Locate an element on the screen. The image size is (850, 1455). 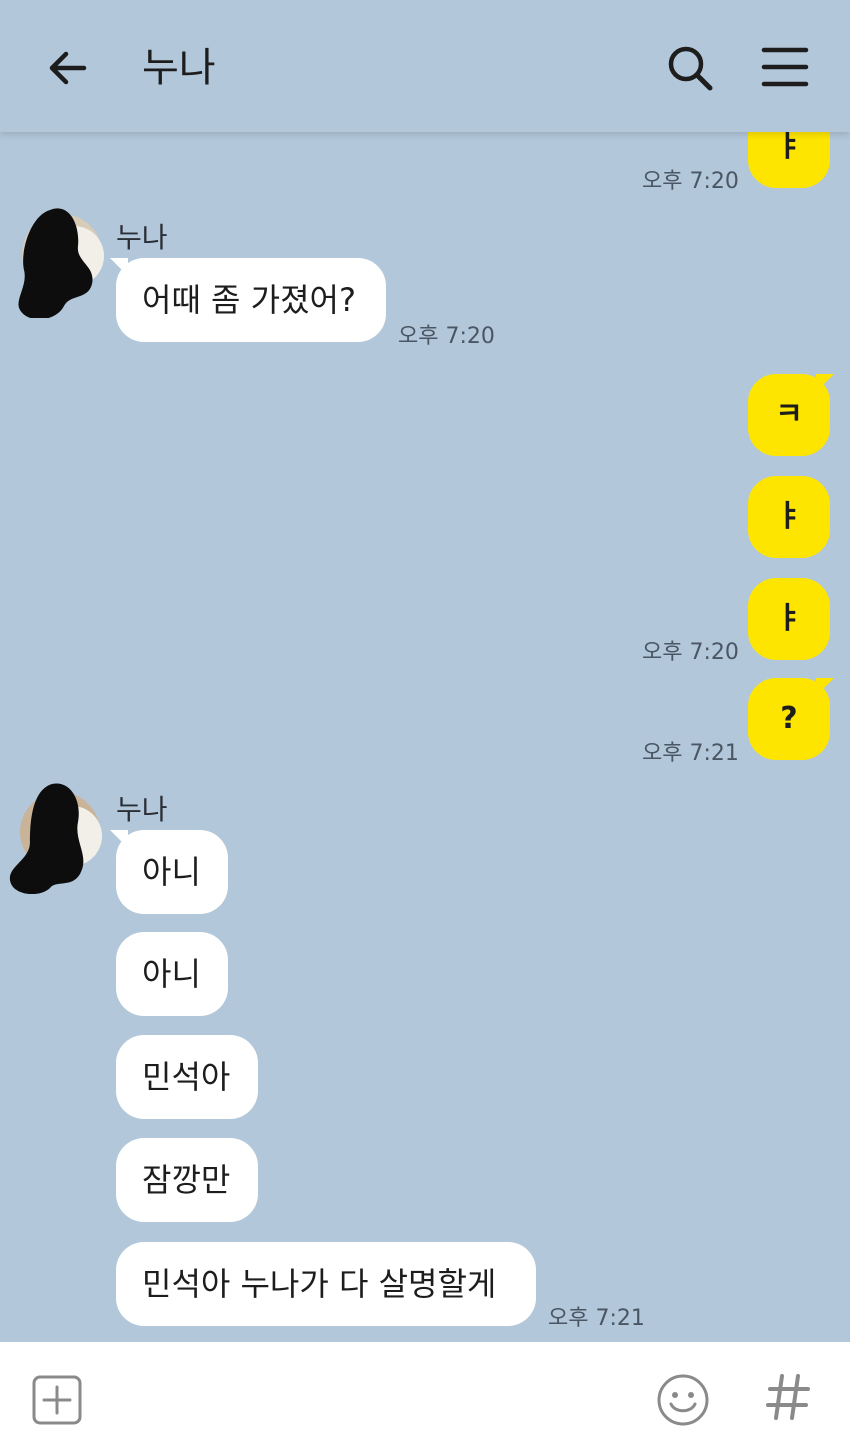
incoming-message: 민석아 is located at coordinates (187, 1077).